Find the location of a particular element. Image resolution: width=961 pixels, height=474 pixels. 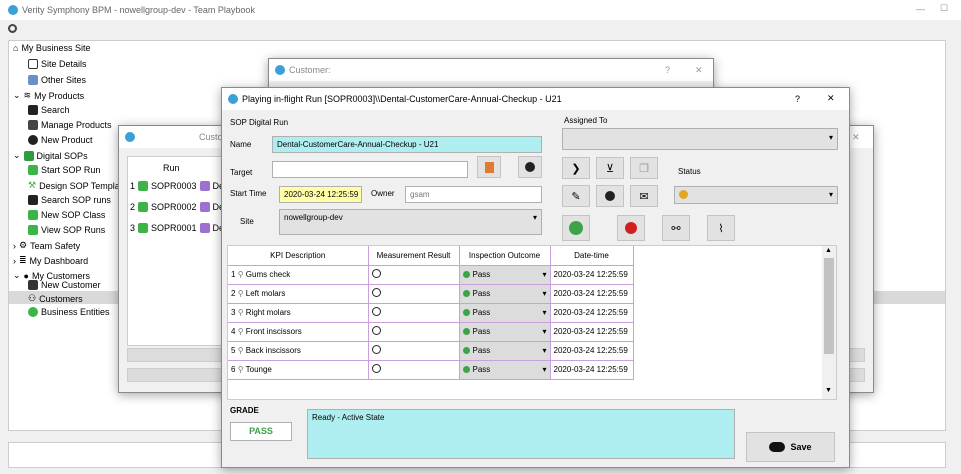

tree-site-details: Site Details is located at coordinates (57, 64).